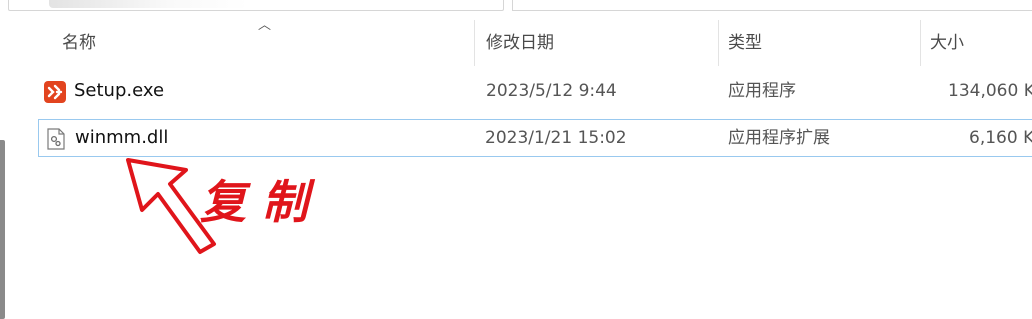  What do you see at coordinates (1000, 138) in the screenshot?
I see `file-size: 6,160 K` at bounding box center [1000, 138].